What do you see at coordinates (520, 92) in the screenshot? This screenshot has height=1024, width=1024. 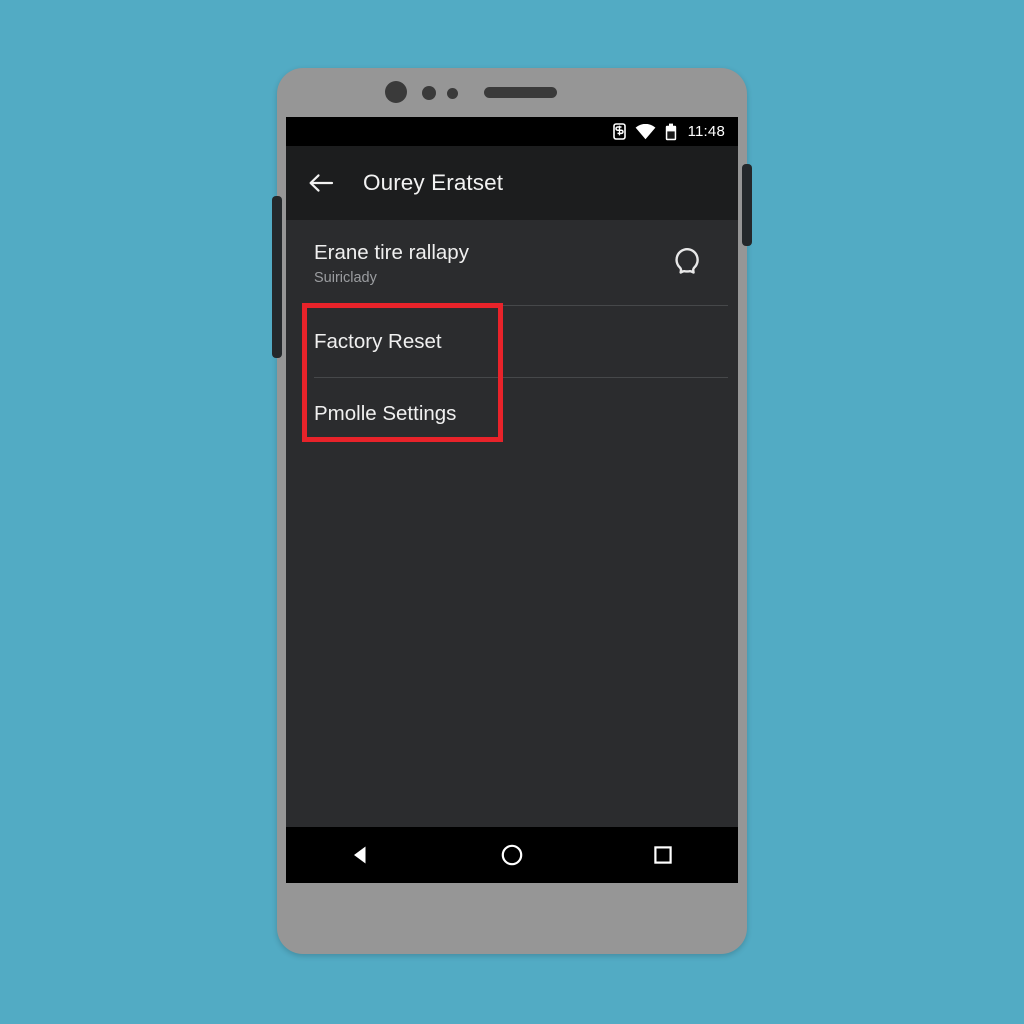 I see `earpiece-speaker-icon` at bounding box center [520, 92].